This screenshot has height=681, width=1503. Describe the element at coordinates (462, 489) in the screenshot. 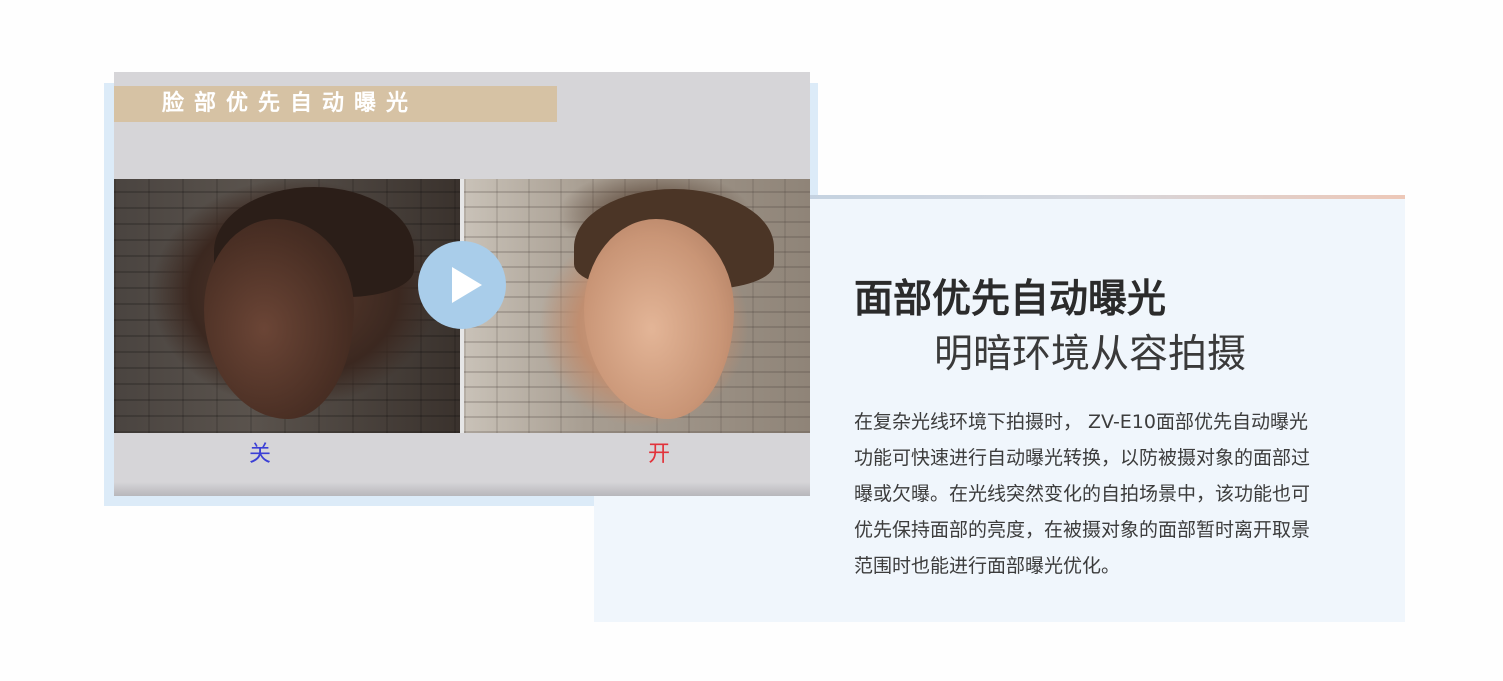

I see `video-bottom-shade` at that location.